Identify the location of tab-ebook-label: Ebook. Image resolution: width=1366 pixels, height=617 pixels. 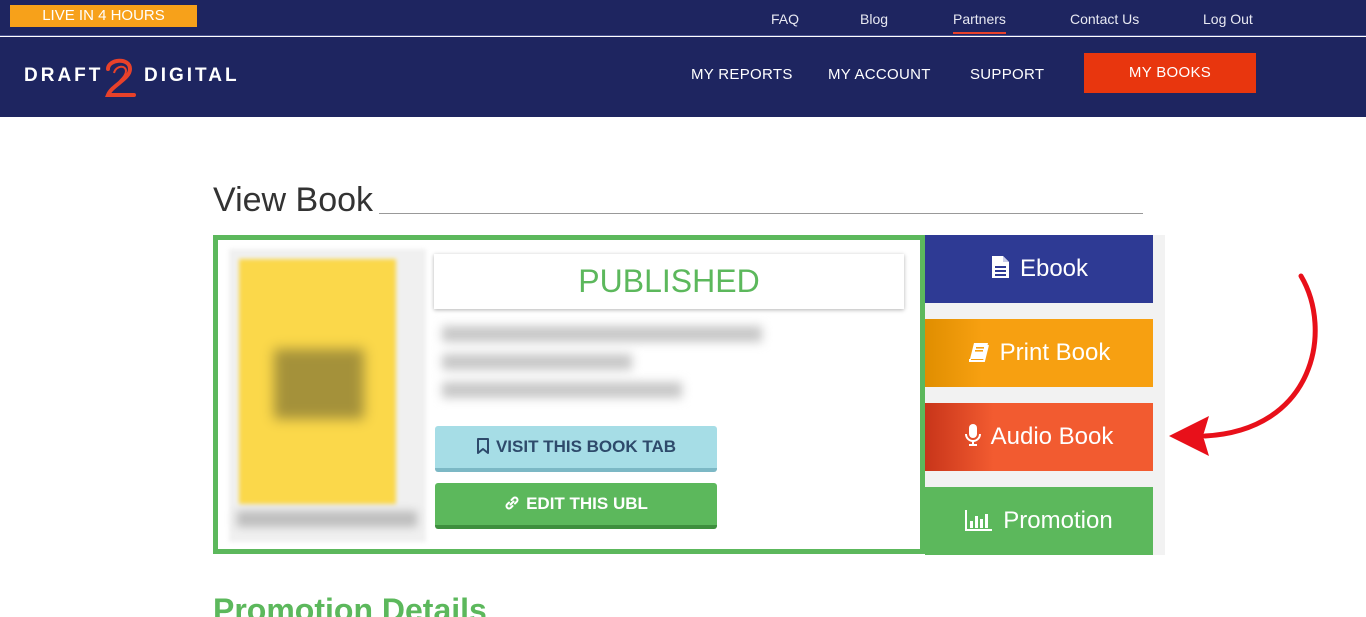
(1054, 268).